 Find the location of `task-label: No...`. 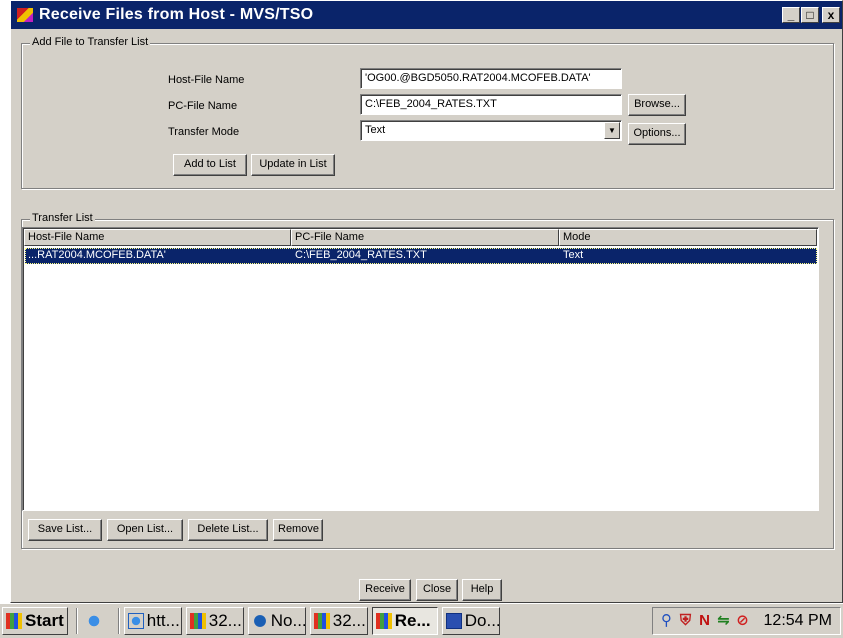

task-label: No... is located at coordinates (288, 620).